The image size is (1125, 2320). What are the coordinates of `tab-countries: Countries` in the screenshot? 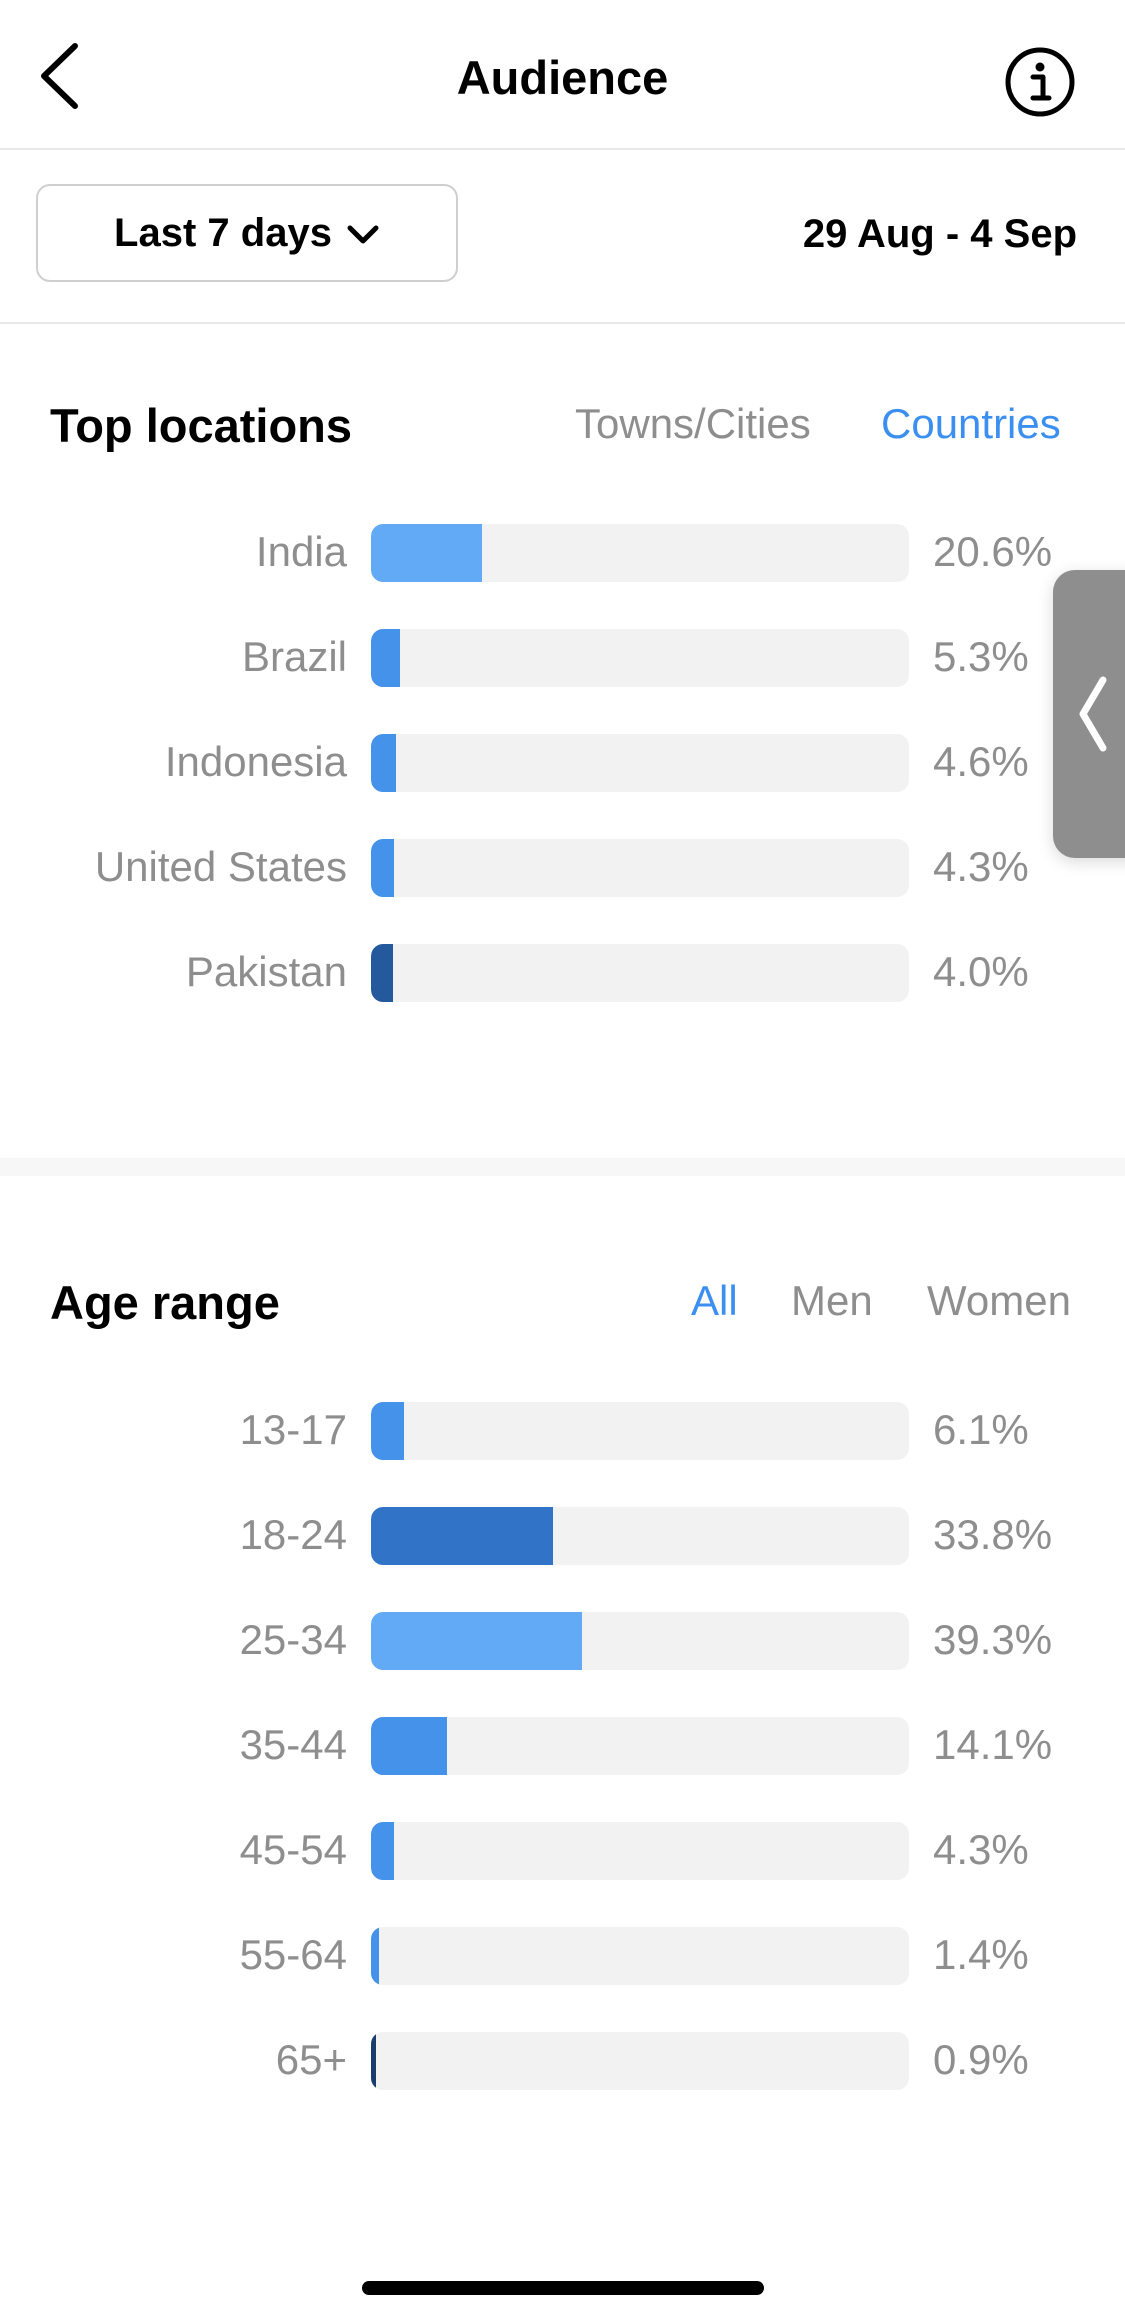 It's located at (971, 424).